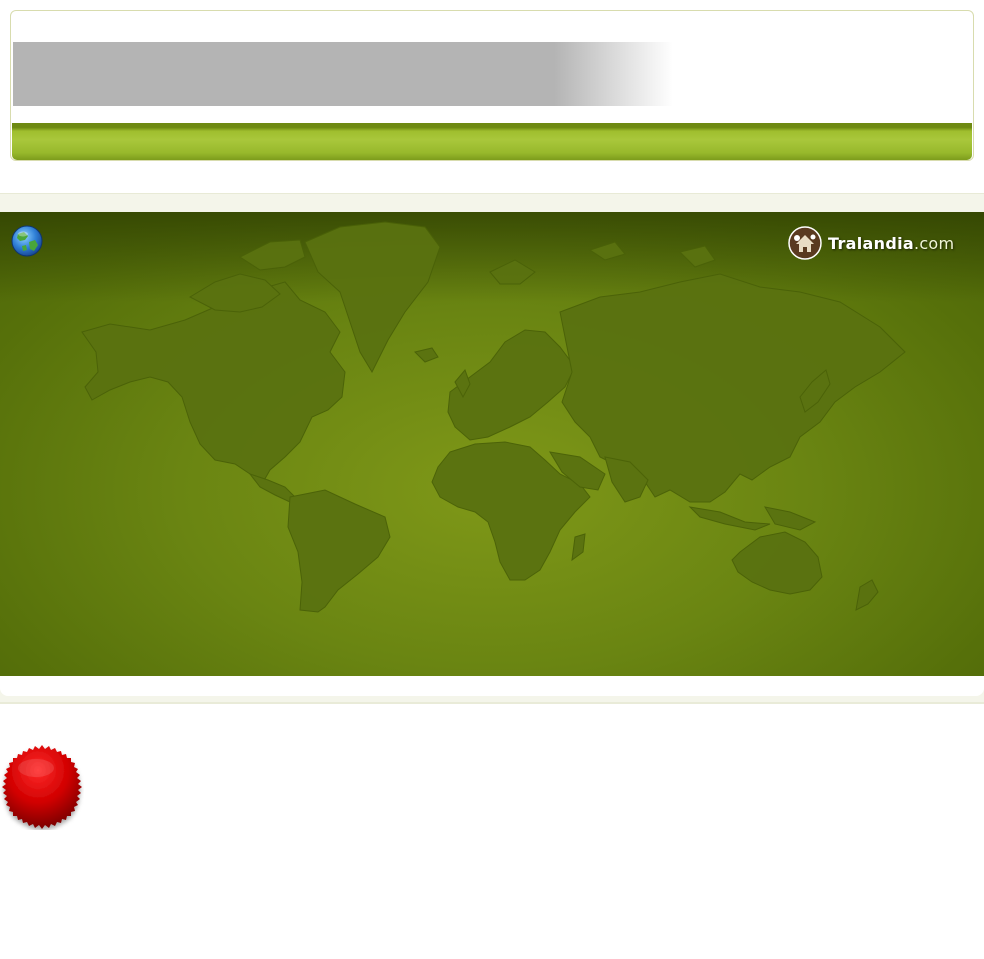  What do you see at coordinates (492, 203) in the screenshot?
I see `header-divider` at bounding box center [492, 203].